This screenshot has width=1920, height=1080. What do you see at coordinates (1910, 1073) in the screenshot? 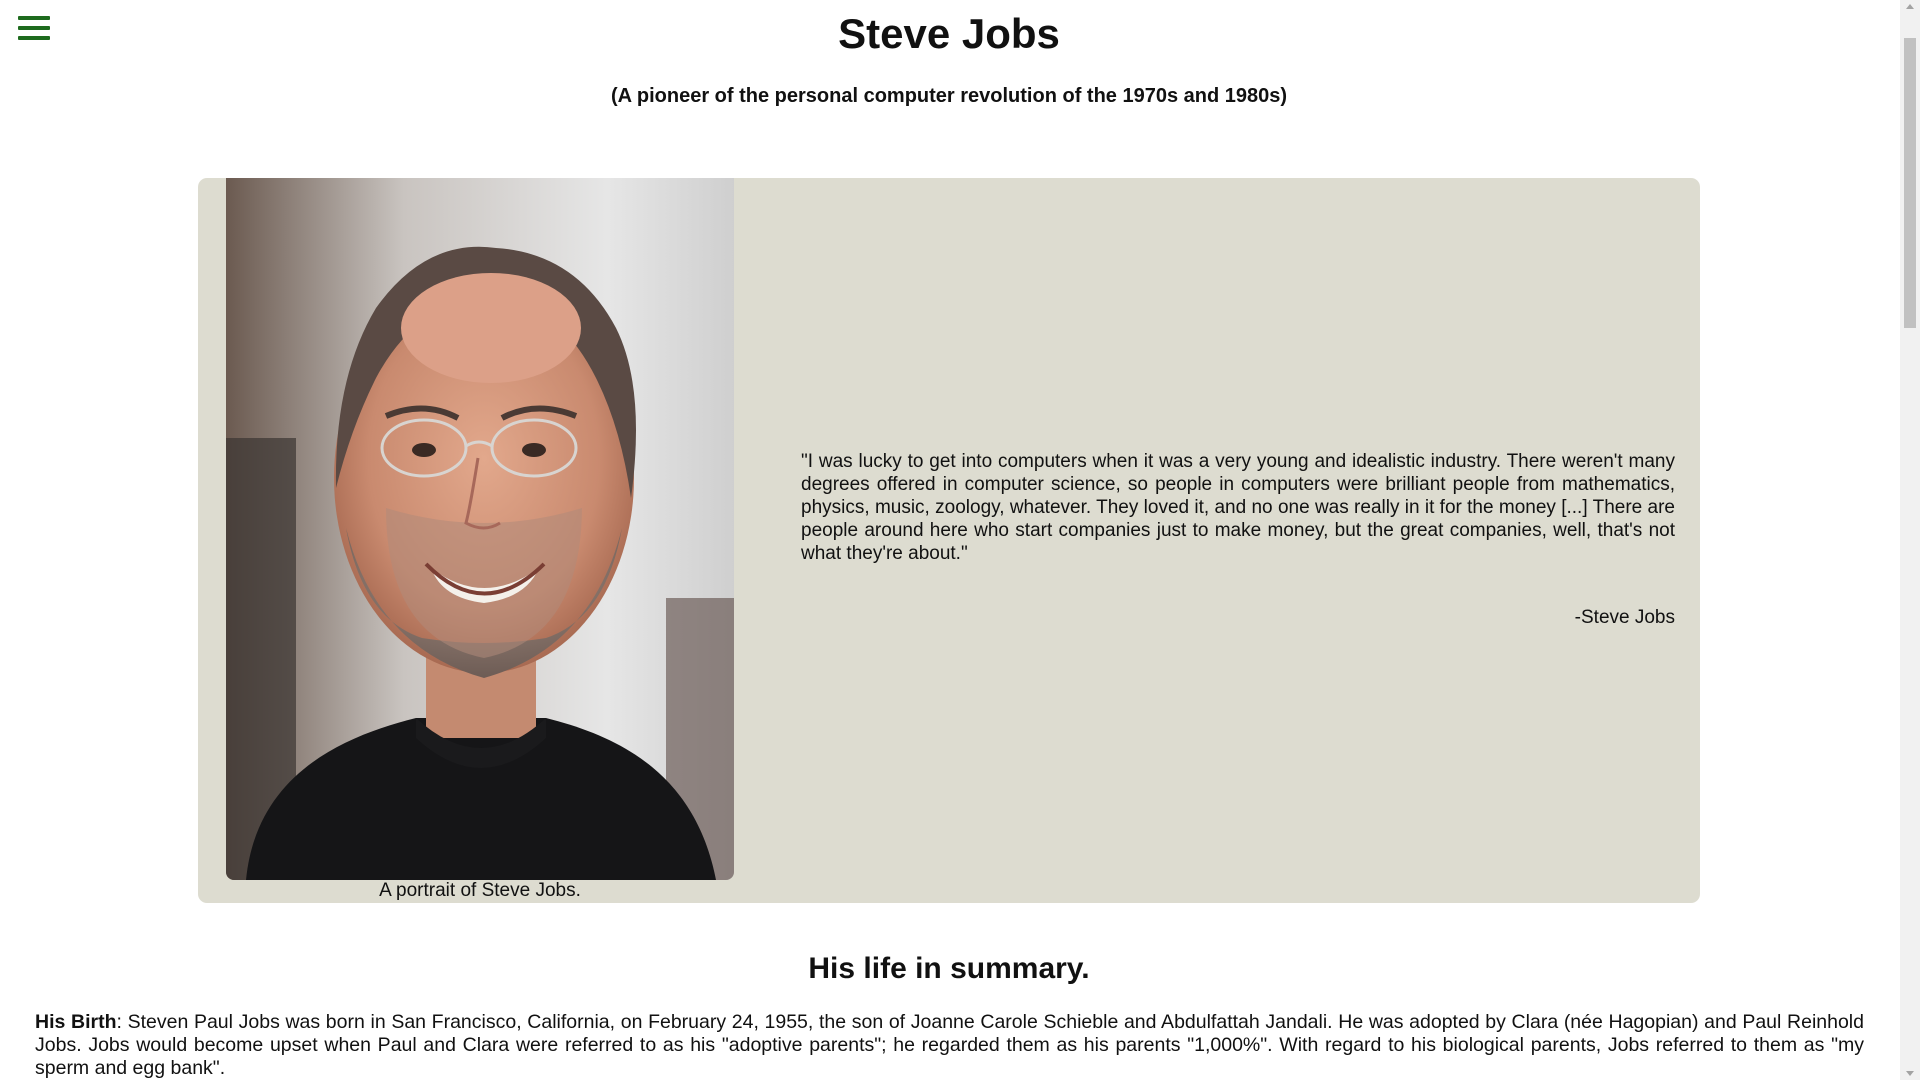
I see `scroll-down-arrow-icon` at bounding box center [1910, 1073].